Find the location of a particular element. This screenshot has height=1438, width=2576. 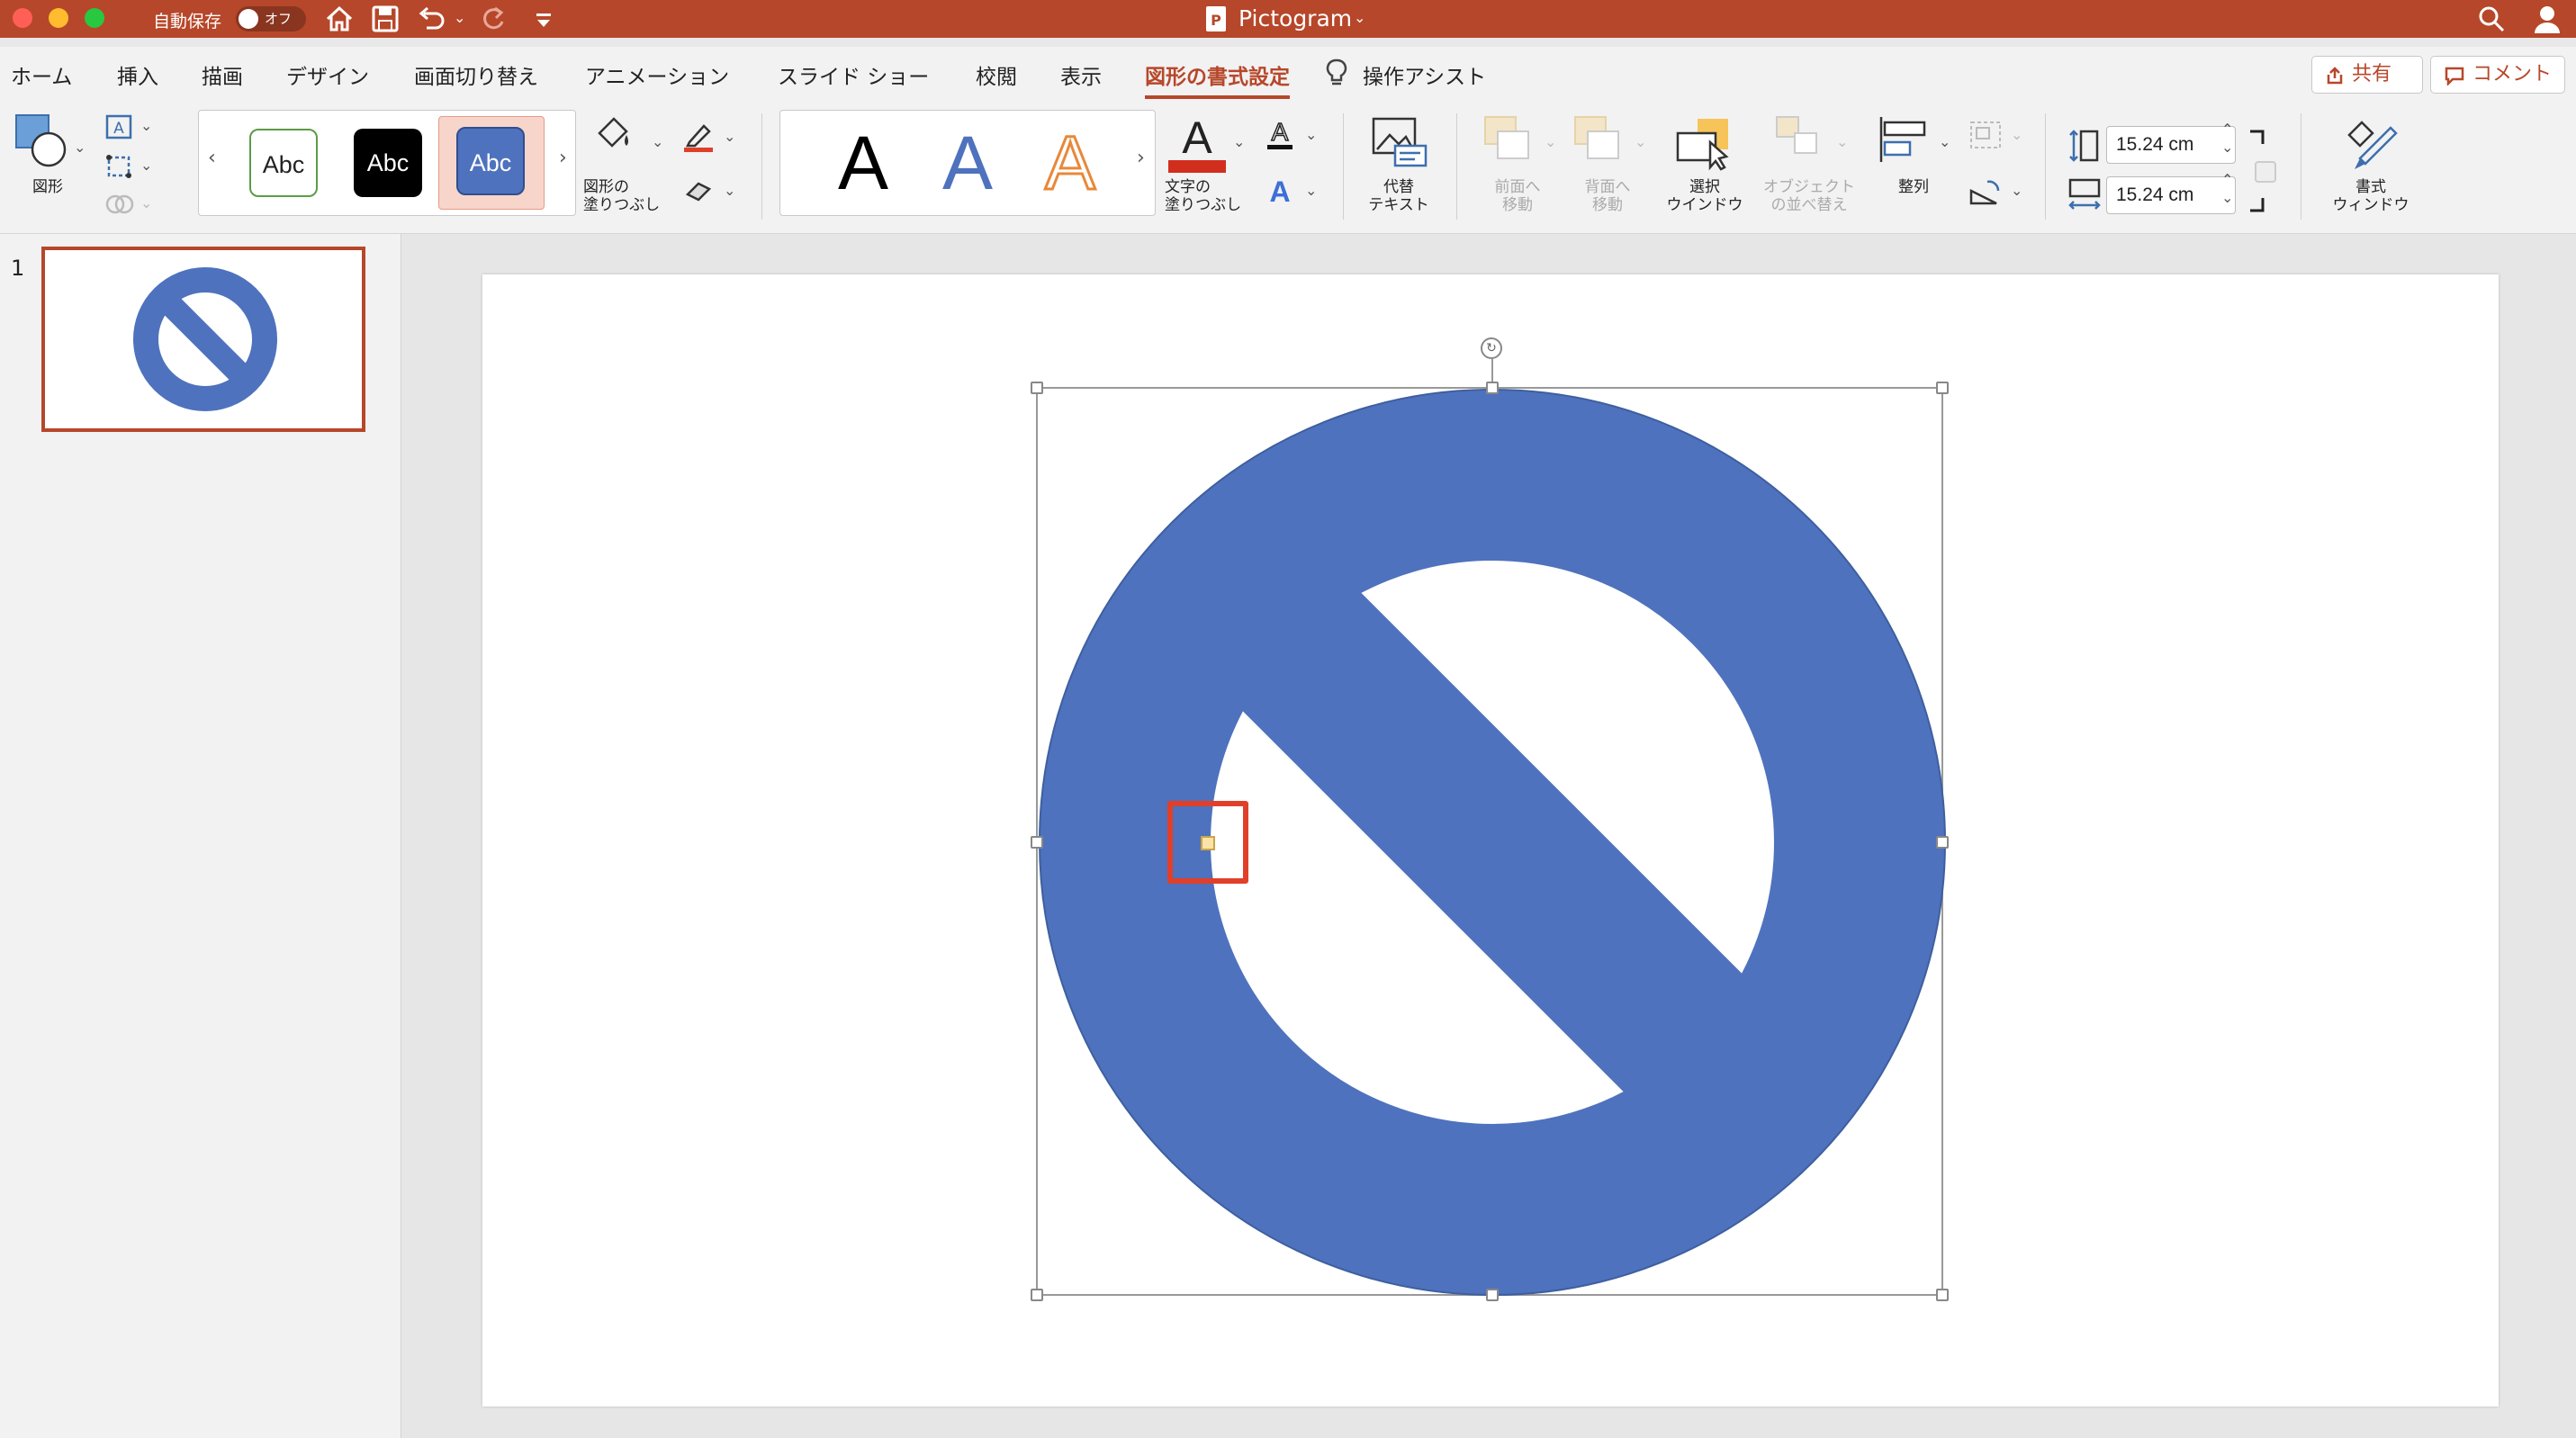

text-fill-icon: A is located at coordinates (1197, 144).